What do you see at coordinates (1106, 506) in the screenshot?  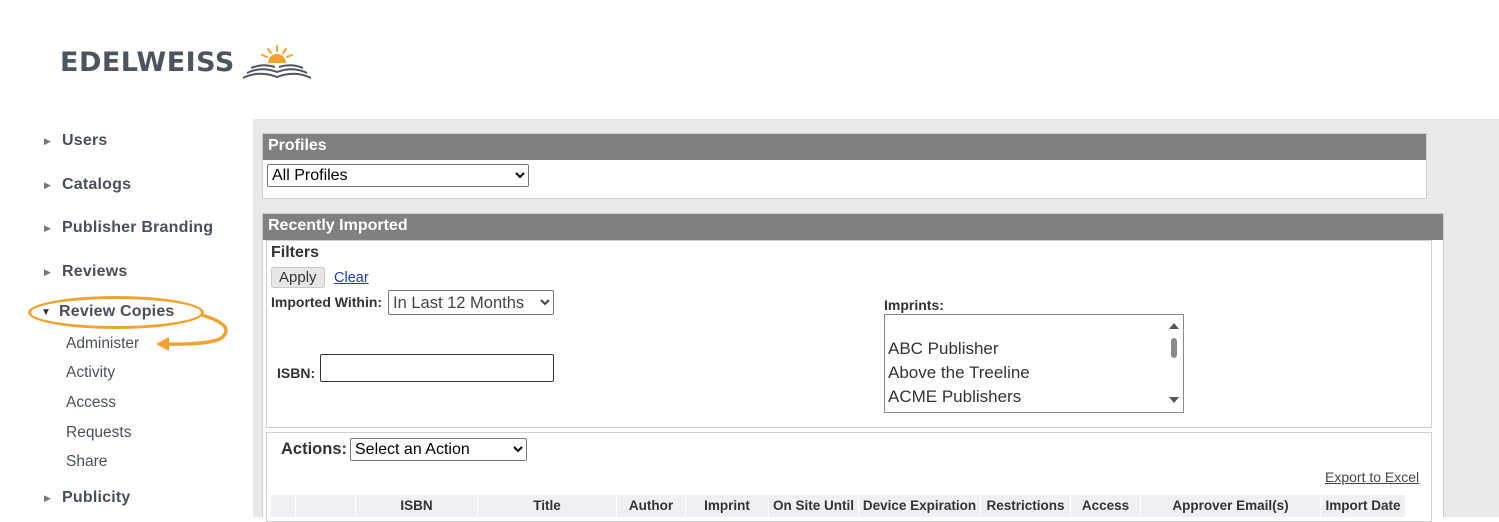 I see `column-header-access: Access` at bounding box center [1106, 506].